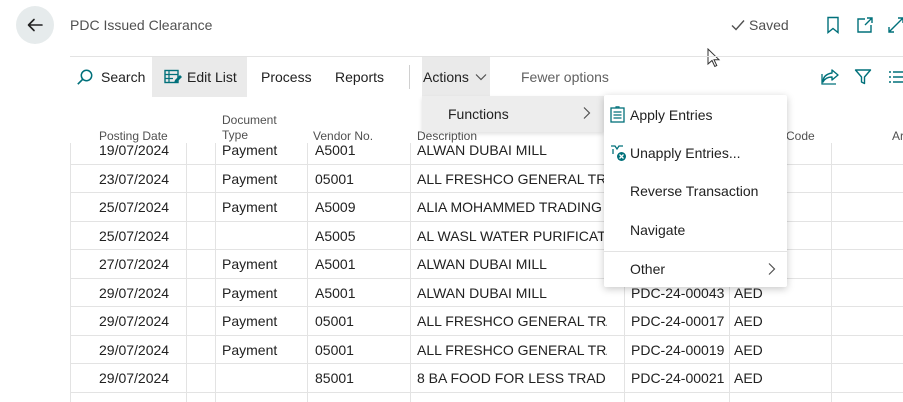 The width and height of the screenshot is (903, 402). What do you see at coordinates (212, 77) in the screenshot?
I see `edit-list-label: Edit List` at bounding box center [212, 77].